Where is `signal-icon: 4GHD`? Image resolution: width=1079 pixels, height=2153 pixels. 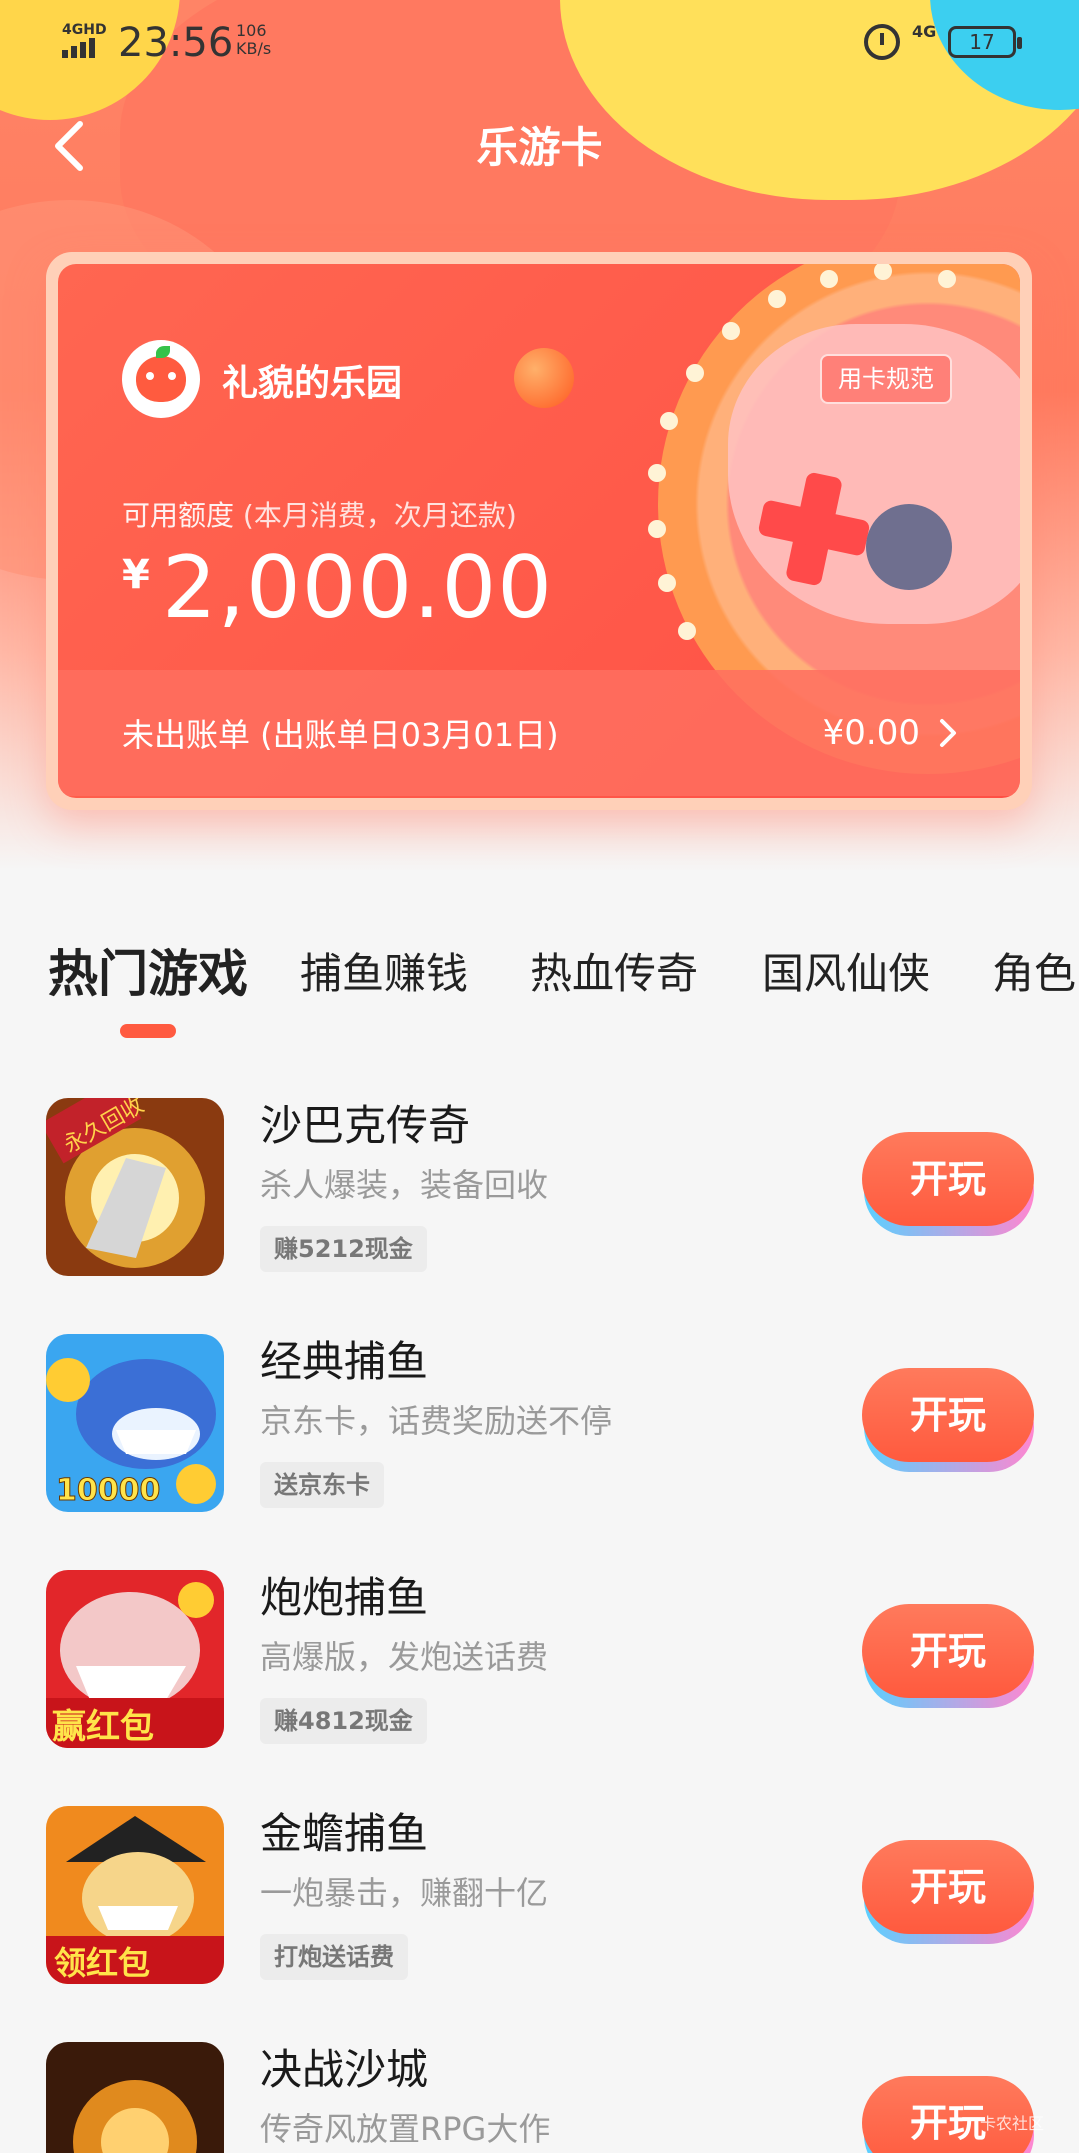 signal-icon: 4GHD is located at coordinates (83, 40).